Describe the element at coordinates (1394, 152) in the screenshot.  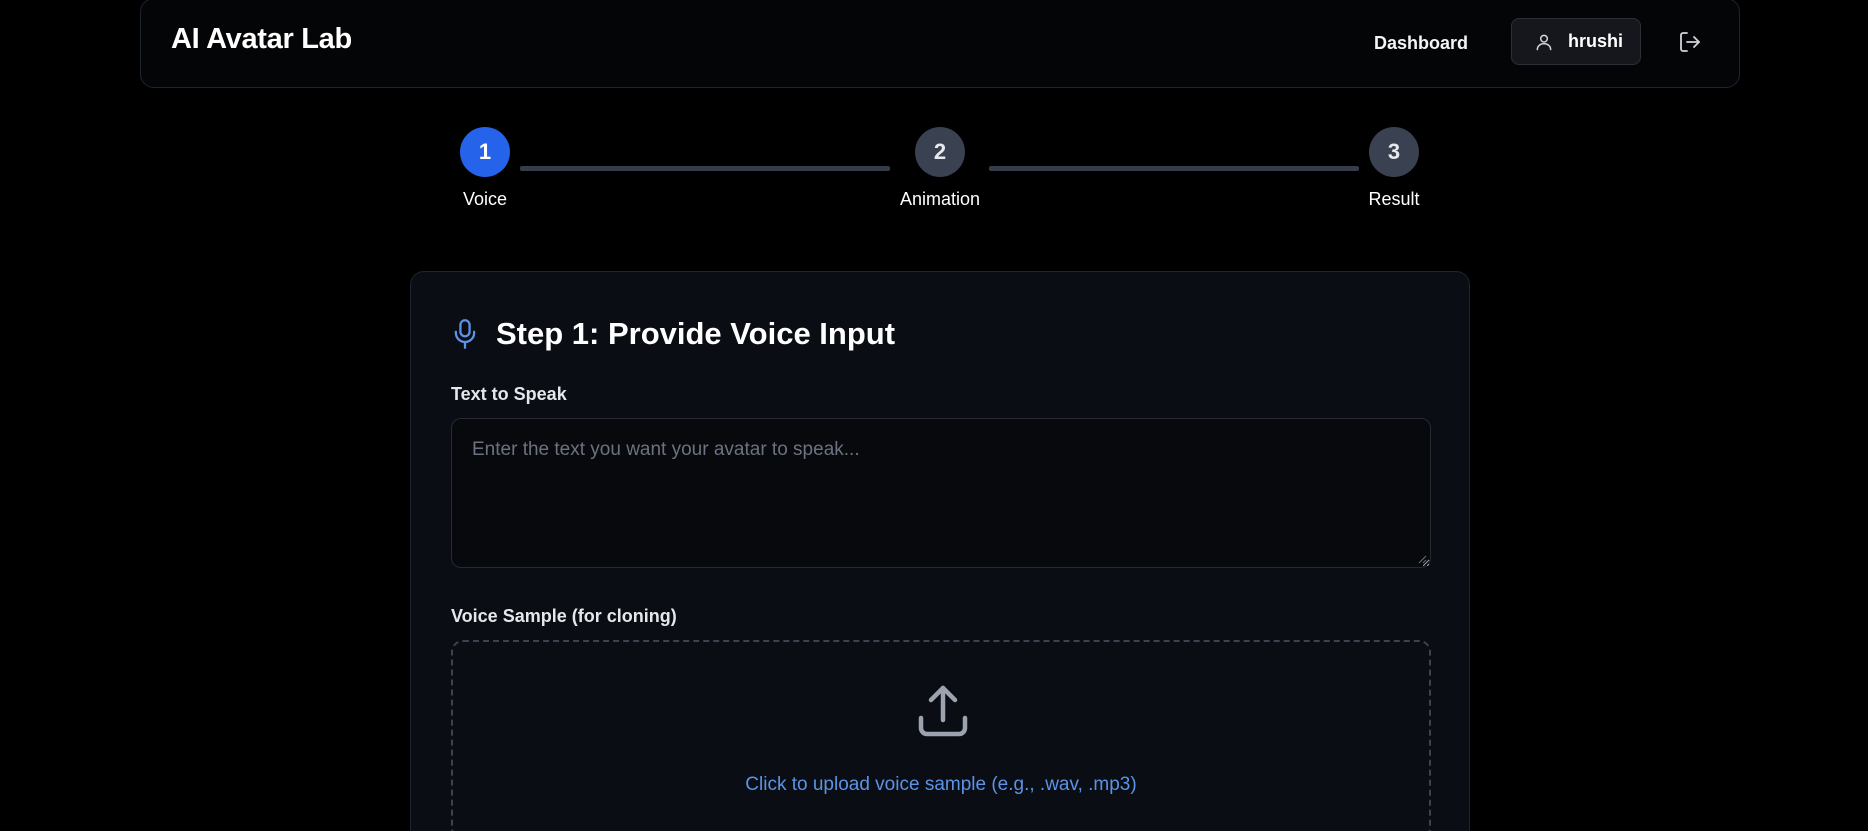
I see `step-3-circle: 3` at that location.